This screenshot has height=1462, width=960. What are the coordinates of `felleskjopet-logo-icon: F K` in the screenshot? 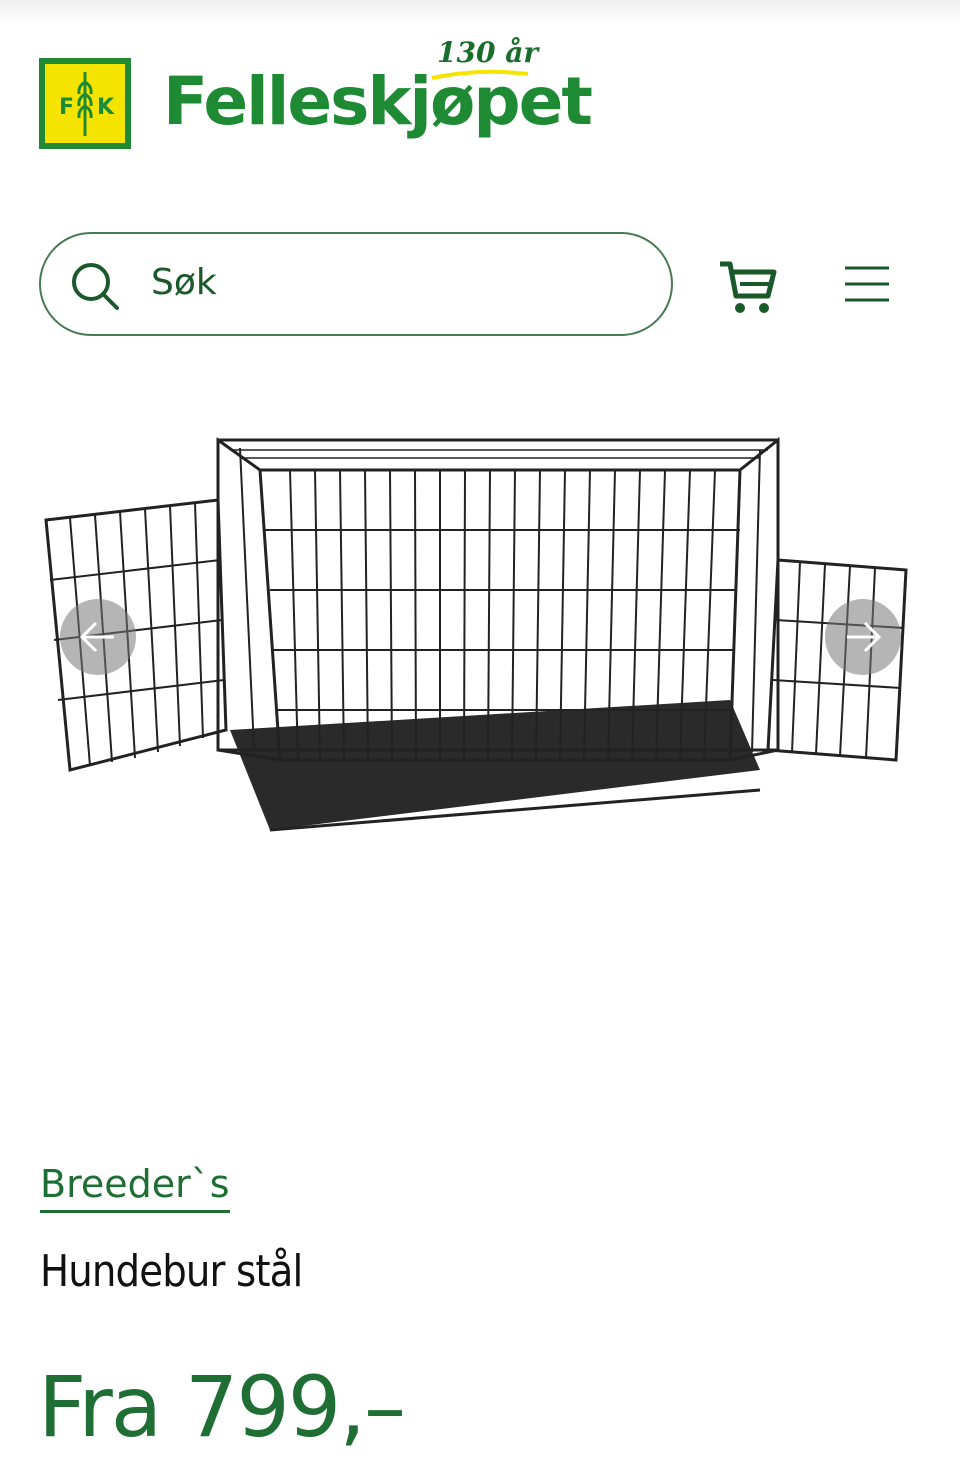 It's located at (85, 103).